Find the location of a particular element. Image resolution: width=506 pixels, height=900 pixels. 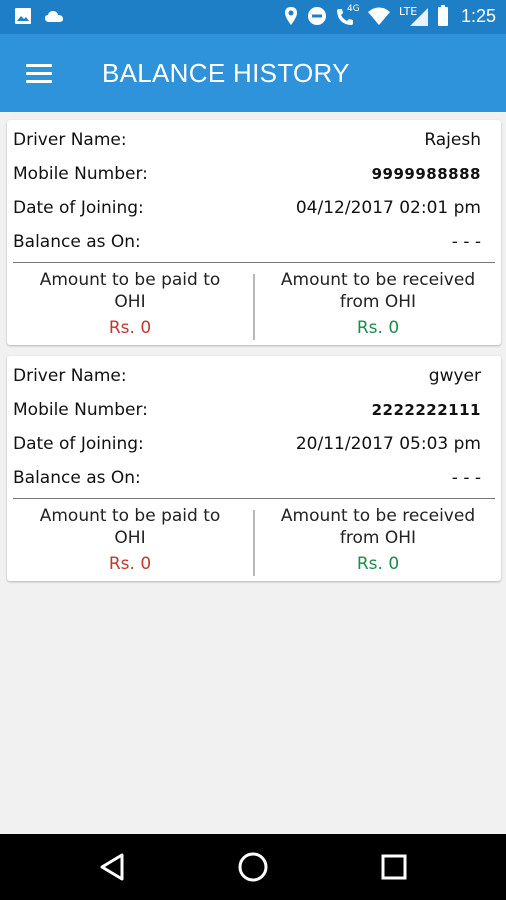

navigation-bar is located at coordinates (253, 867).